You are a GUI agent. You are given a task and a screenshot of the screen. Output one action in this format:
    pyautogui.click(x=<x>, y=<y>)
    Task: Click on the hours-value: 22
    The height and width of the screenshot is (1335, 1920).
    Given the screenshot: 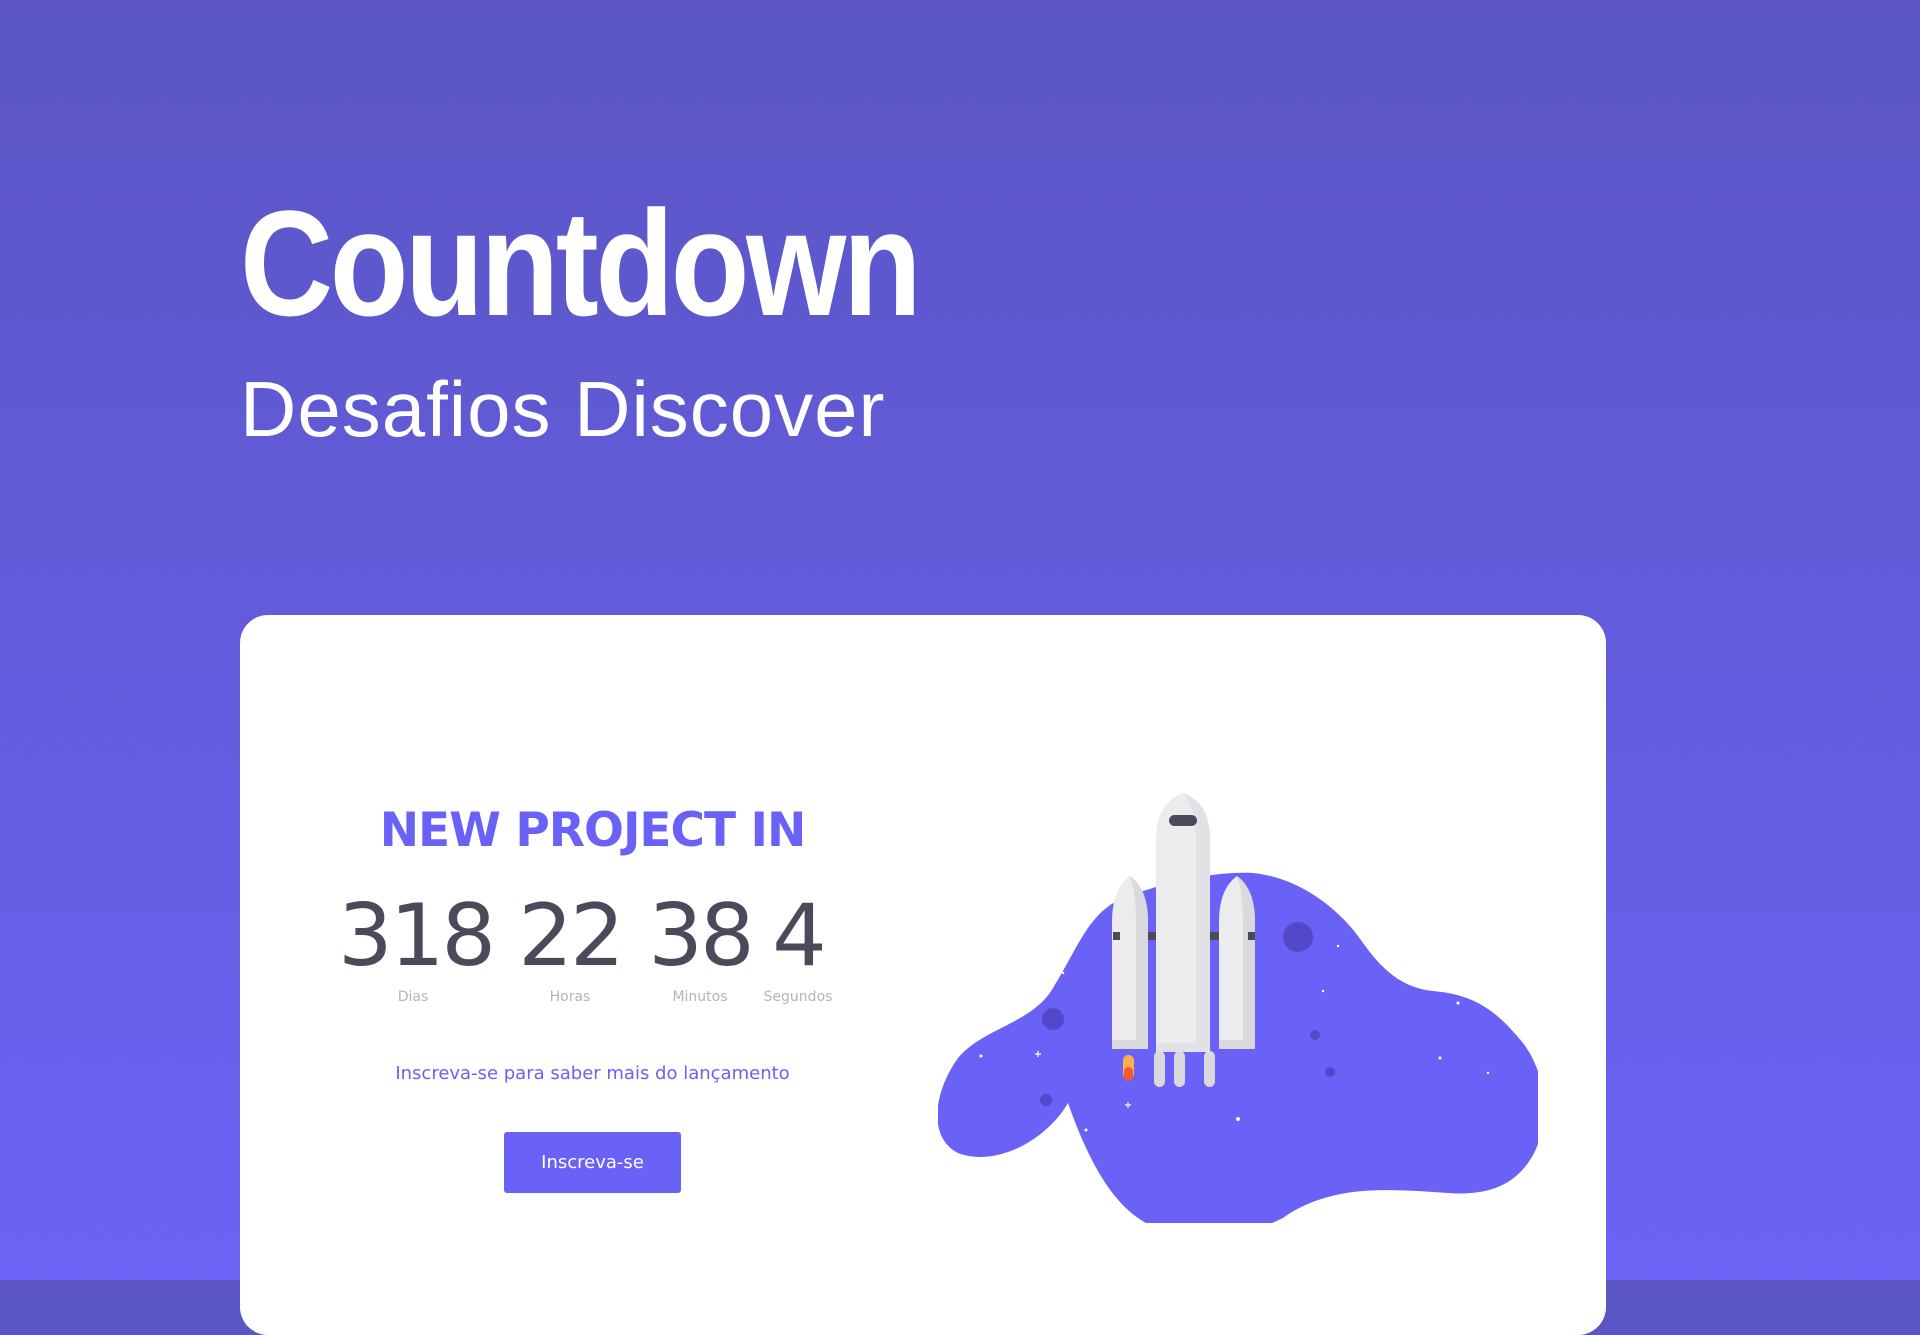 What is the action you would take?
    pyautogui.click(x=571, y=936)
    